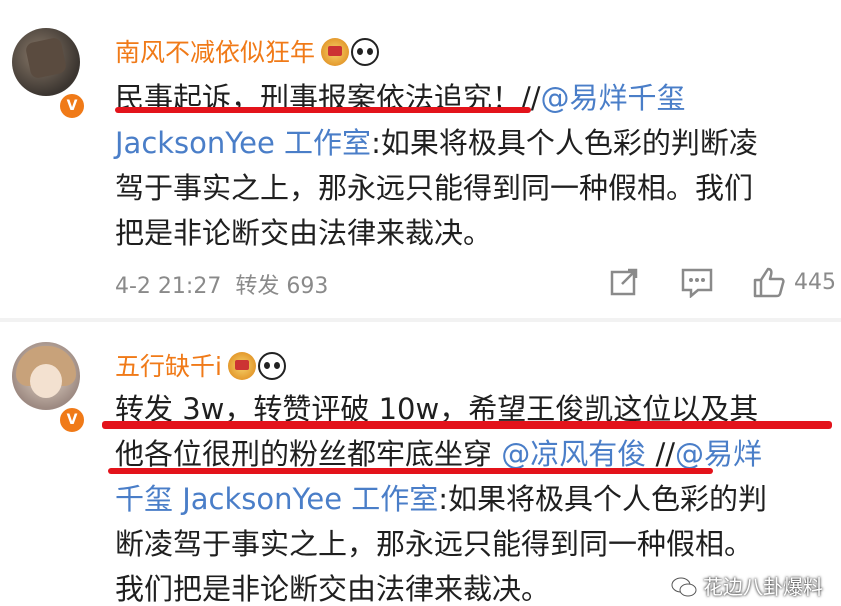 The image size is (841, 606). What do you see at coordinates (308, 454) in the screenshot?
I see `comment-line-text: 他各位很刑的粉丝都牢底坐穿` at bounding box center [308, 454].